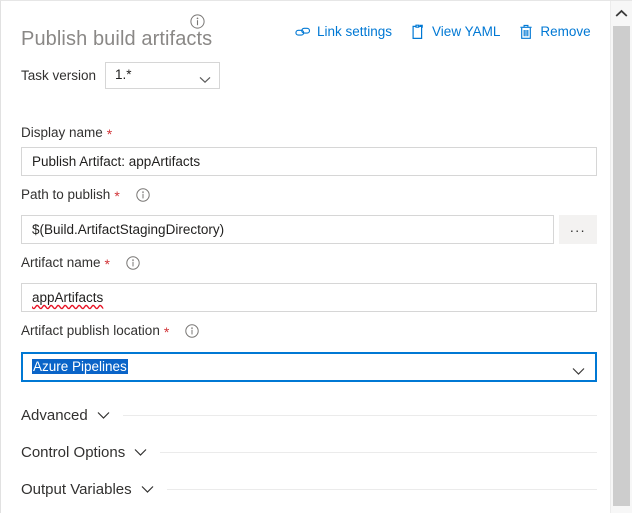 This screenshot has height=513, width=632. I want to click on header-toolbar: Link settings View YAML Remove, so click(443, 32).